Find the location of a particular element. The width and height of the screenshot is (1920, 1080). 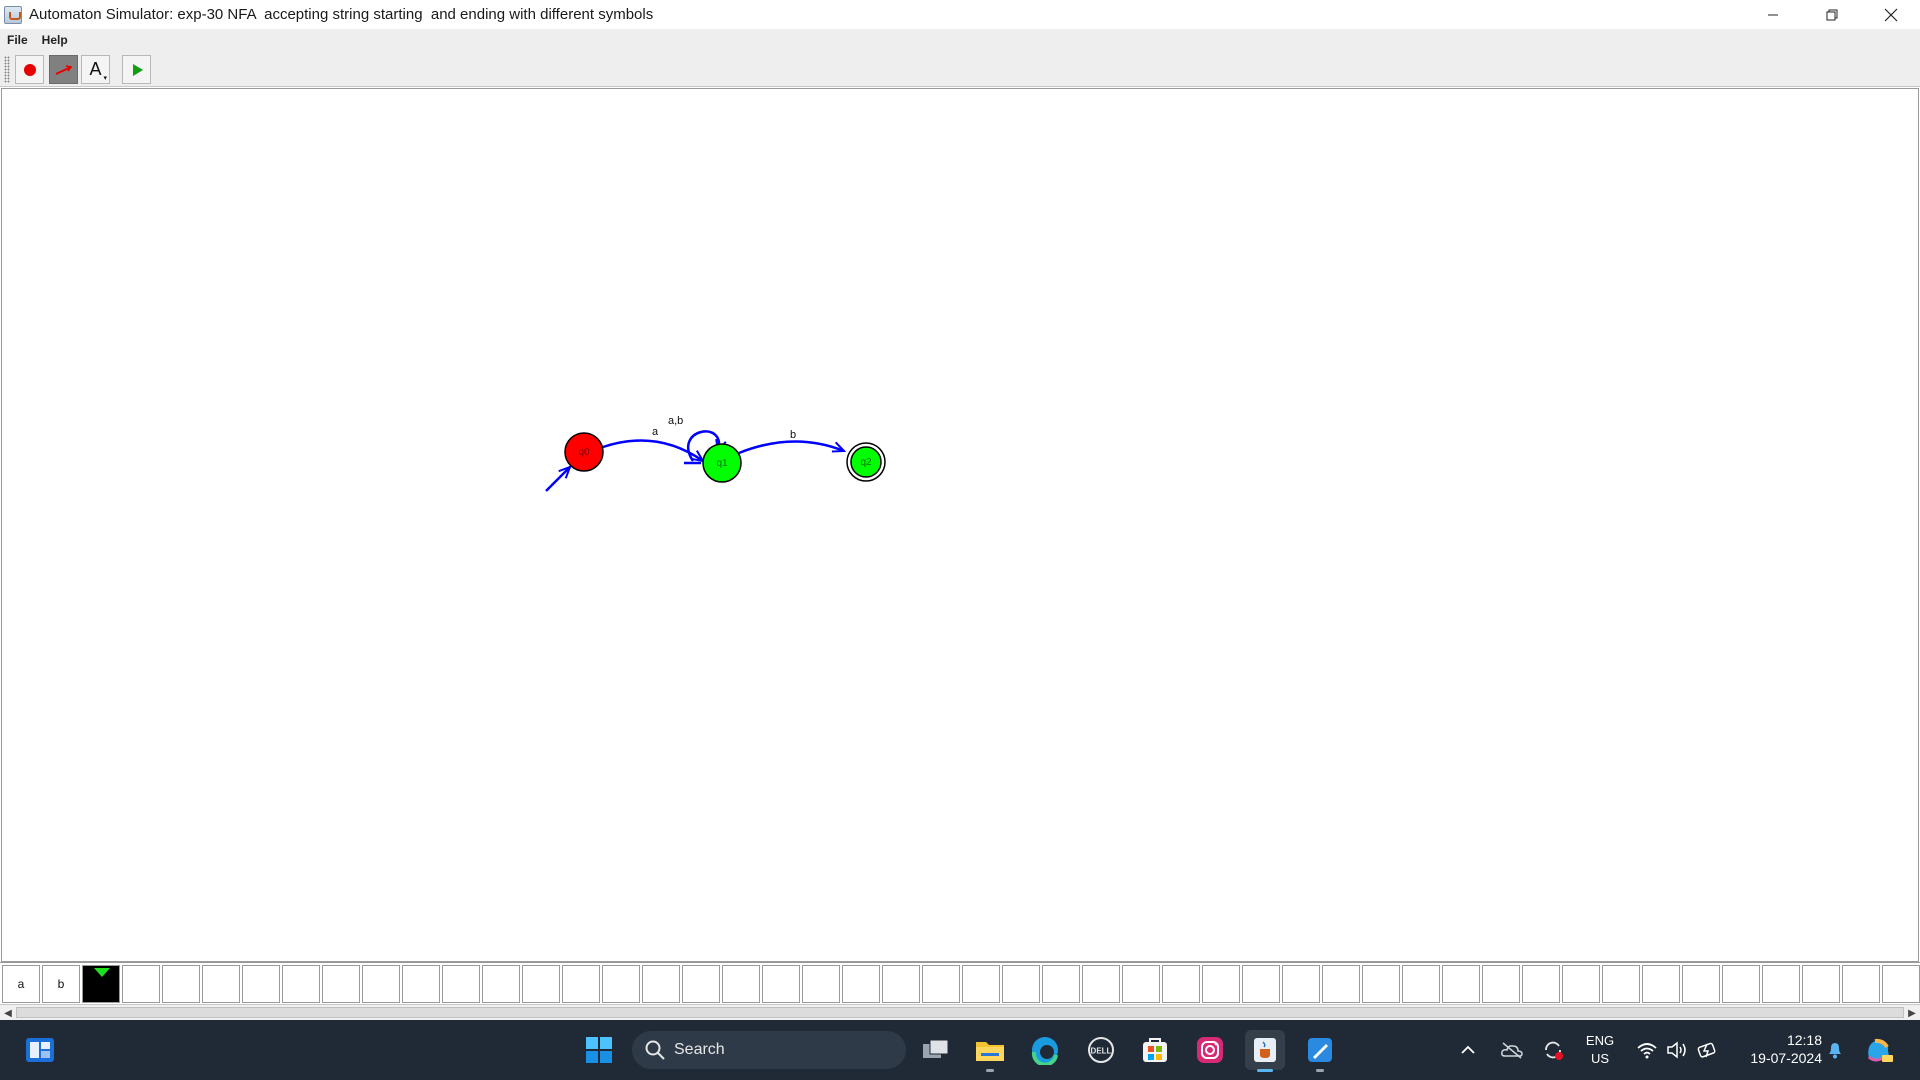

state-q0: q0 is located at coordinates (584, 452).